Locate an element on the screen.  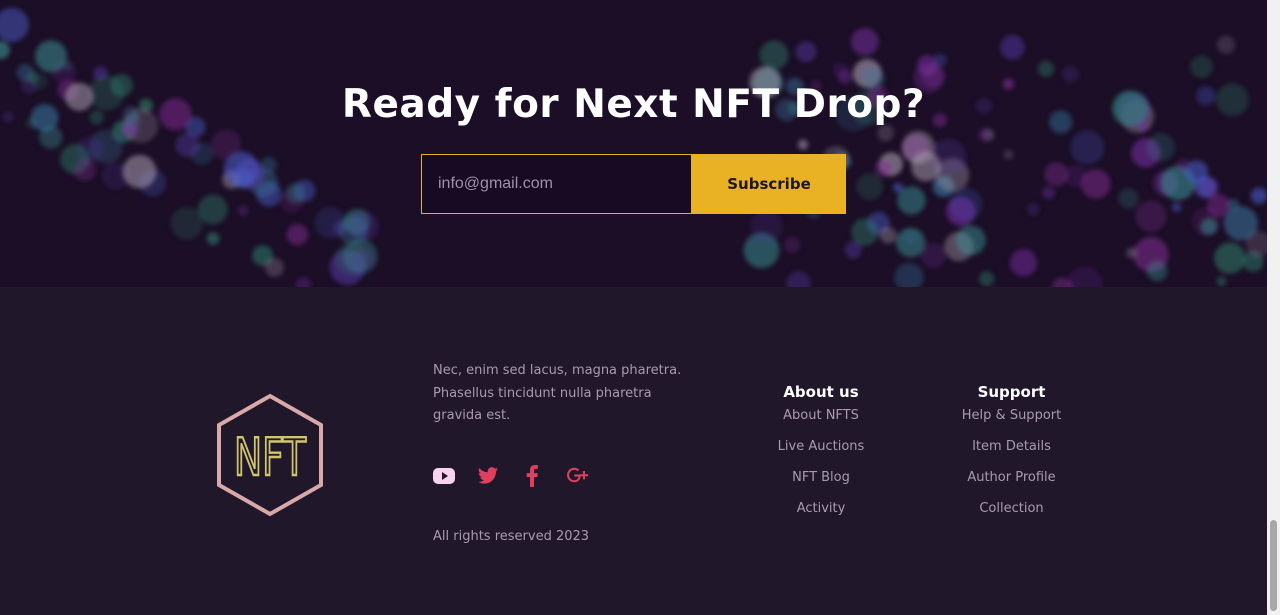
email-input is located at coordinates (556, 184).